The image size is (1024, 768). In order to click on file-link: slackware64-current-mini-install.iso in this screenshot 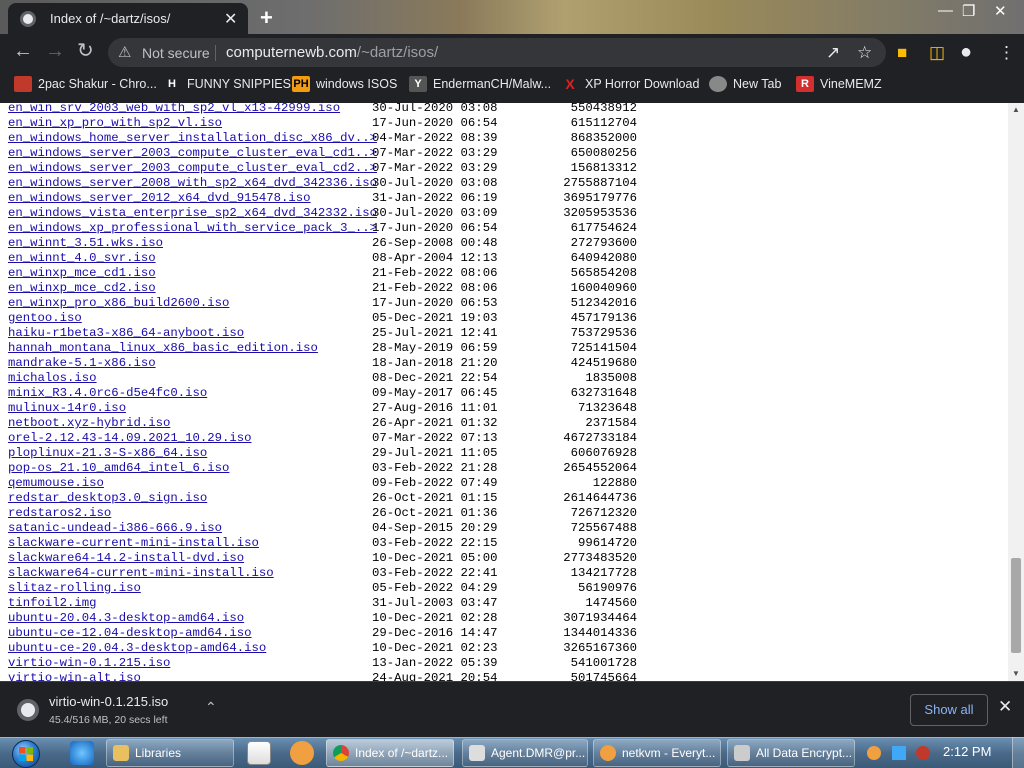, I will do `click(141, 573)`.